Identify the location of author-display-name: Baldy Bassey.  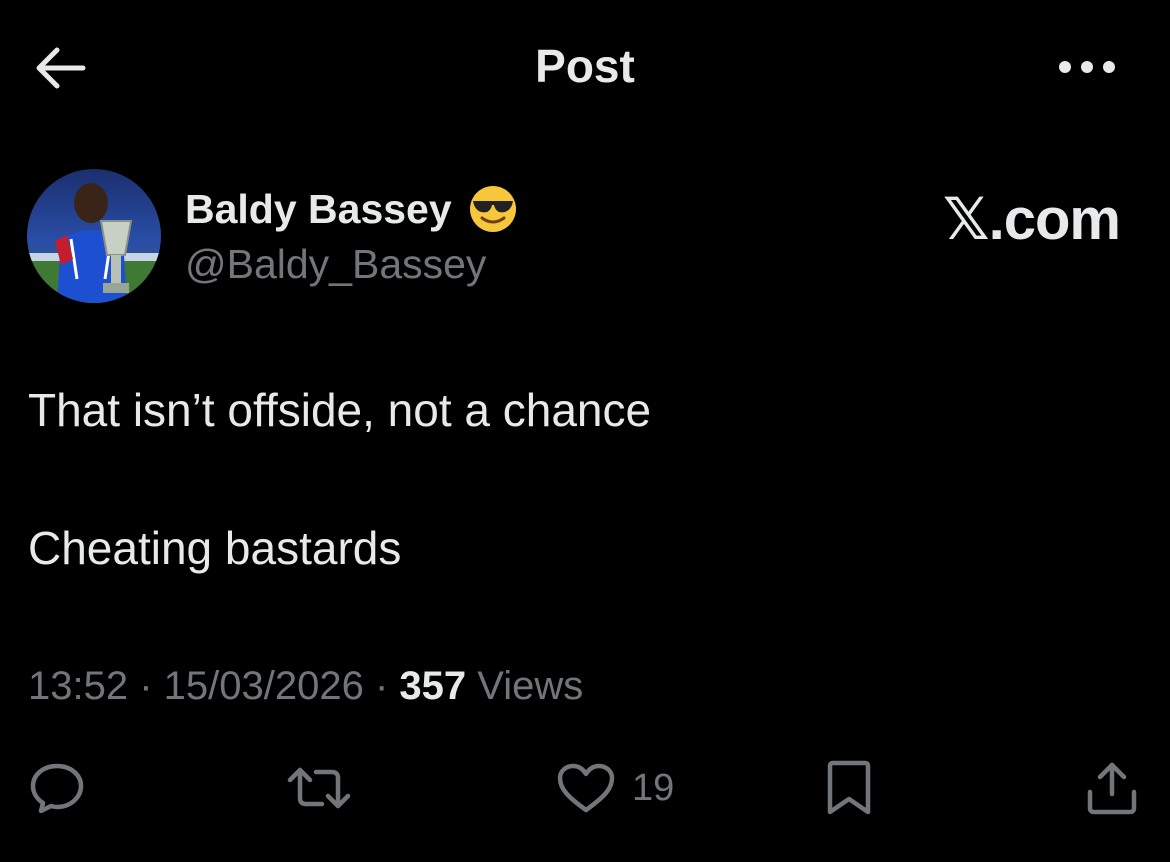
(351, 209).